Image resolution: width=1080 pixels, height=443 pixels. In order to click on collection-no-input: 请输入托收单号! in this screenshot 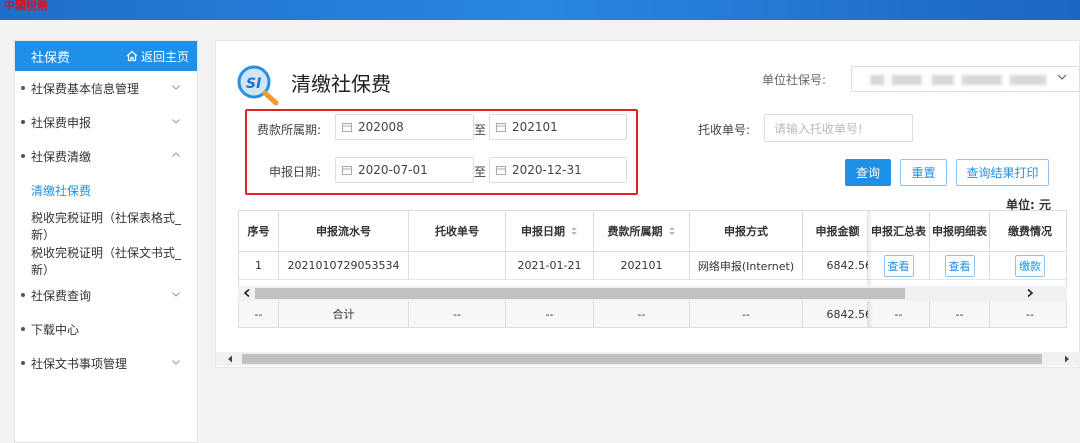, I will do `click(838, 128)`.